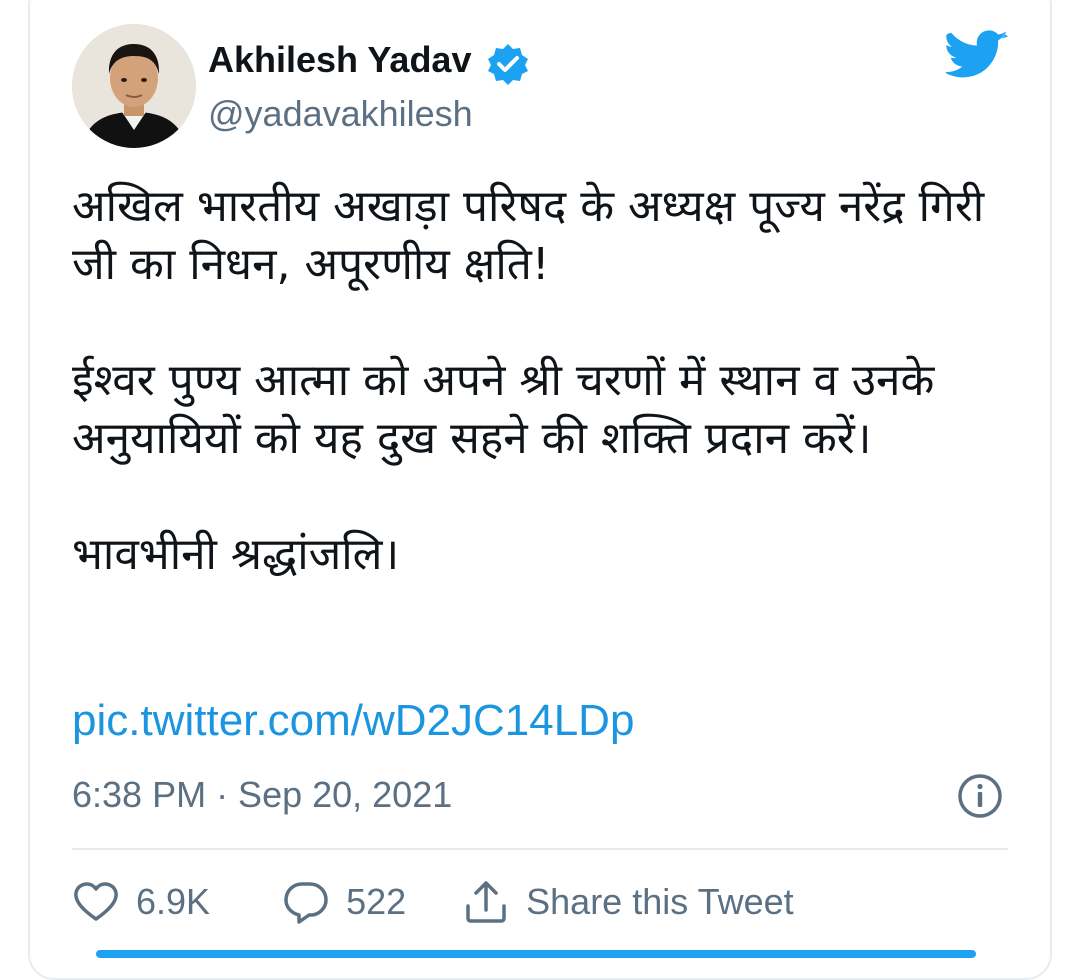  I want to click on author-handle: @yadavakhilesh, so click(340, 114).